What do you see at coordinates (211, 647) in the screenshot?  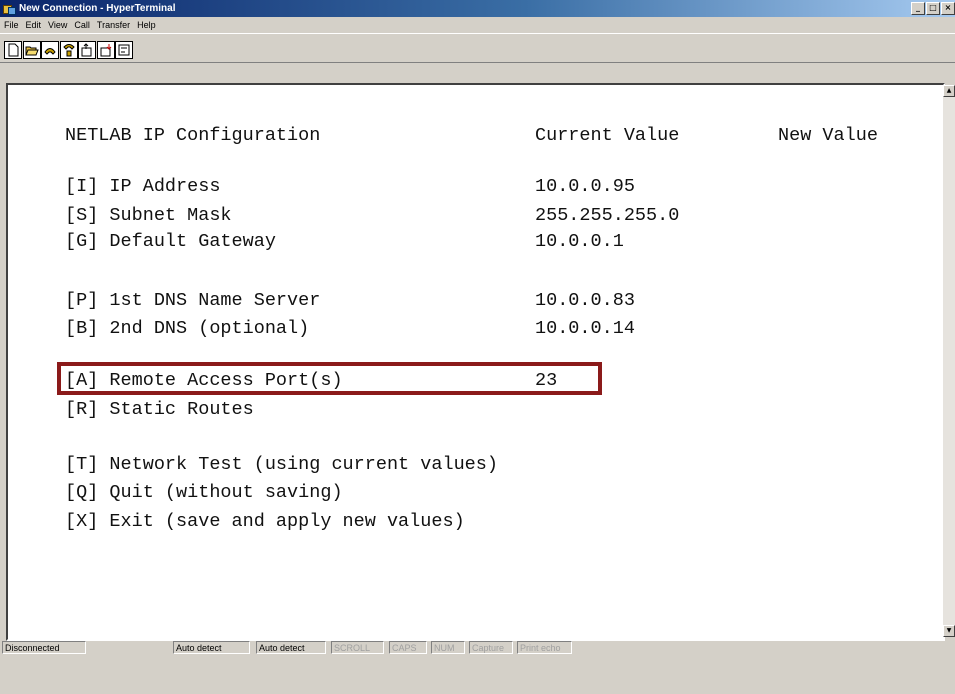 I see `status-auto-detect-1: Auto detect` at bounding box center [211, 647].